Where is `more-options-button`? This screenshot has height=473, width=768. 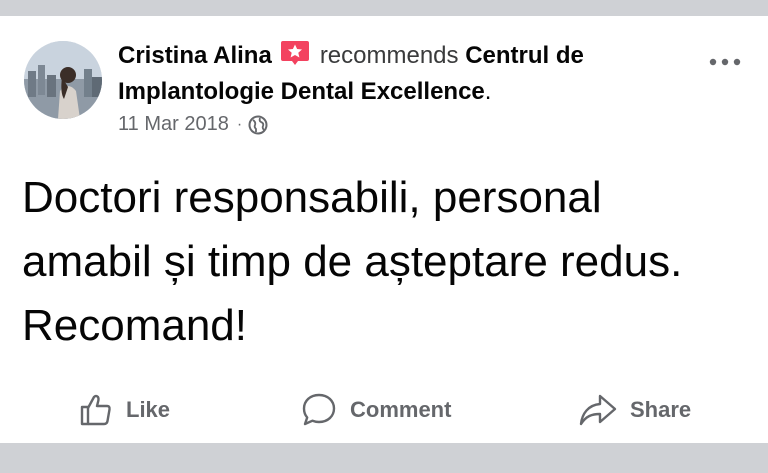
more-options-button is located at coordinates (725, 62).